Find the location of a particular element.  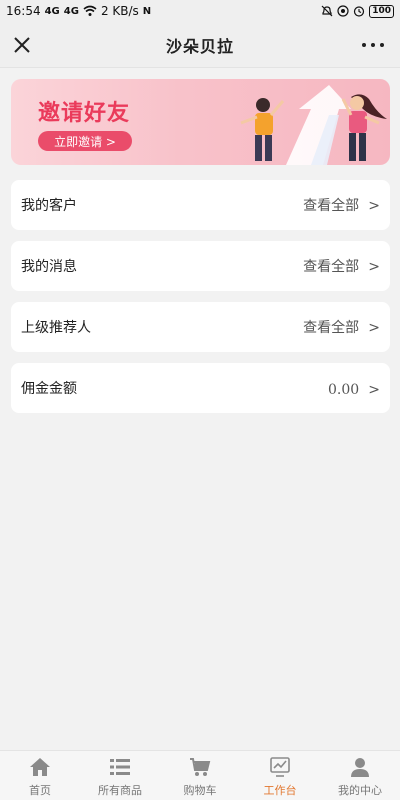

card-my-messages: 我的消息 查看全部 > is located at coordinates (200, 266).